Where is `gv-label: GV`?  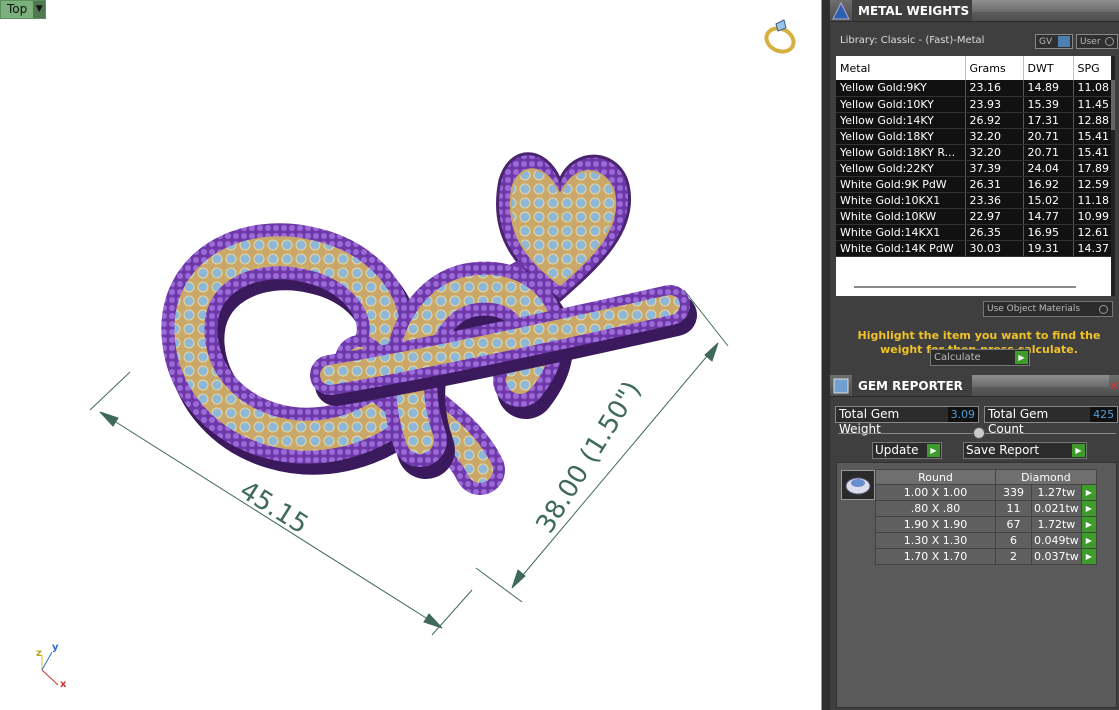
gv-label: GV is located at coordinates (1046, 41).